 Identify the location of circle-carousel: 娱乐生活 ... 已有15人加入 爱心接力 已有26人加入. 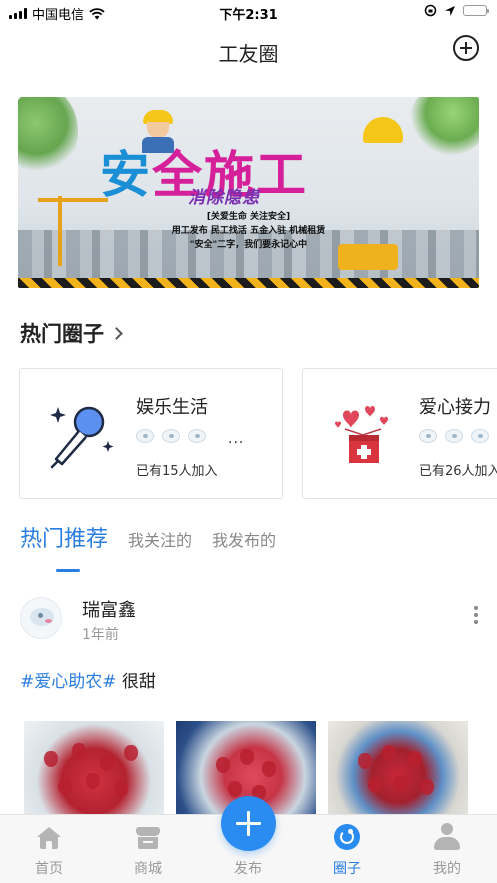
(258, 433).